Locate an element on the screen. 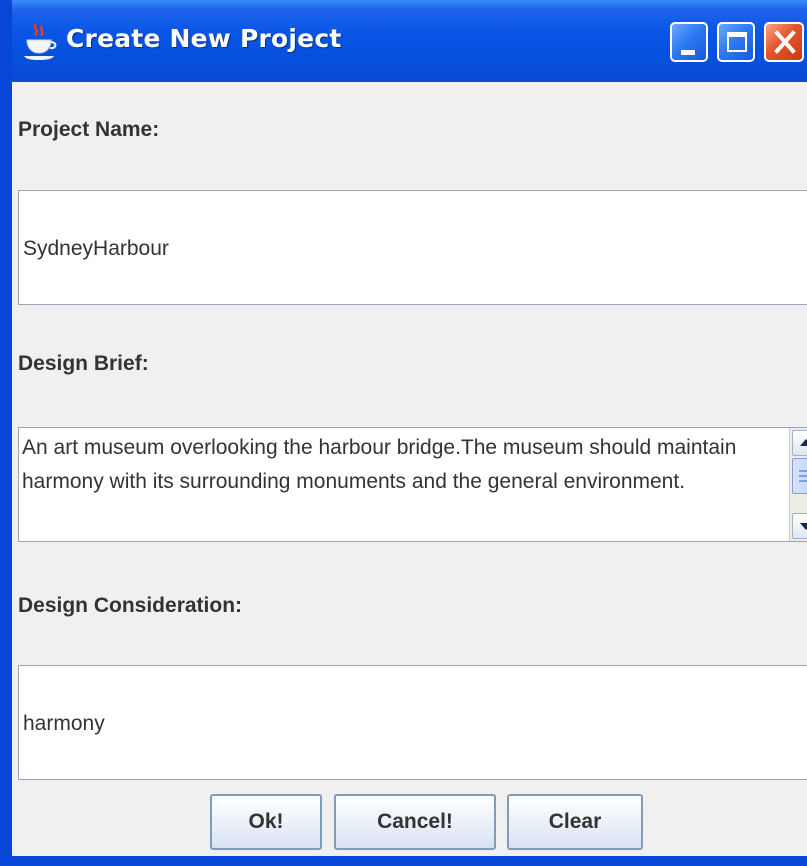 The image size is (807, 866). cancel-button: Cancel! is located at coordinates (415, 822).